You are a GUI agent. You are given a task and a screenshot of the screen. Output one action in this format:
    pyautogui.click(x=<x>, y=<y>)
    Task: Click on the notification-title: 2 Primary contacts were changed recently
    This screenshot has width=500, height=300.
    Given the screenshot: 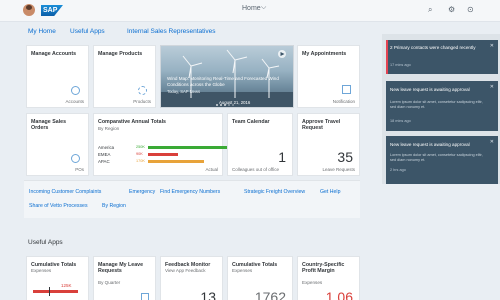 What is the action you would take?
    pyautogui.click(x=433, y=47)
    